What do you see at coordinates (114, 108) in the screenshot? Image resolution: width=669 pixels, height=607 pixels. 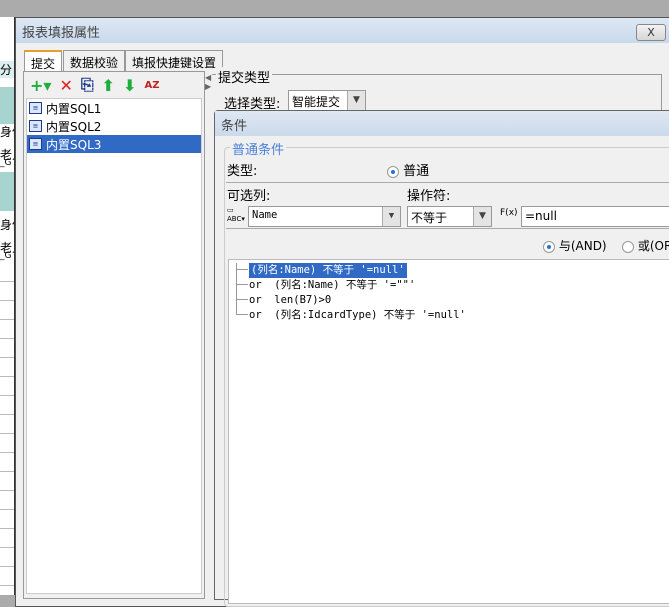 I see `list-item: ≡ 内置SQL1` at bounding box center [114, 108].